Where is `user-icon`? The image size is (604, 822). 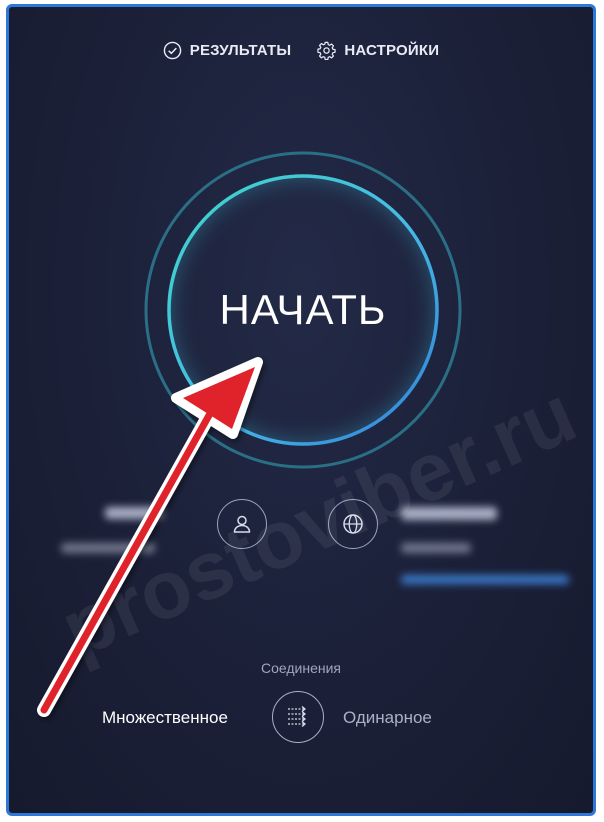 user-icon is located at coordinates (242, 524).